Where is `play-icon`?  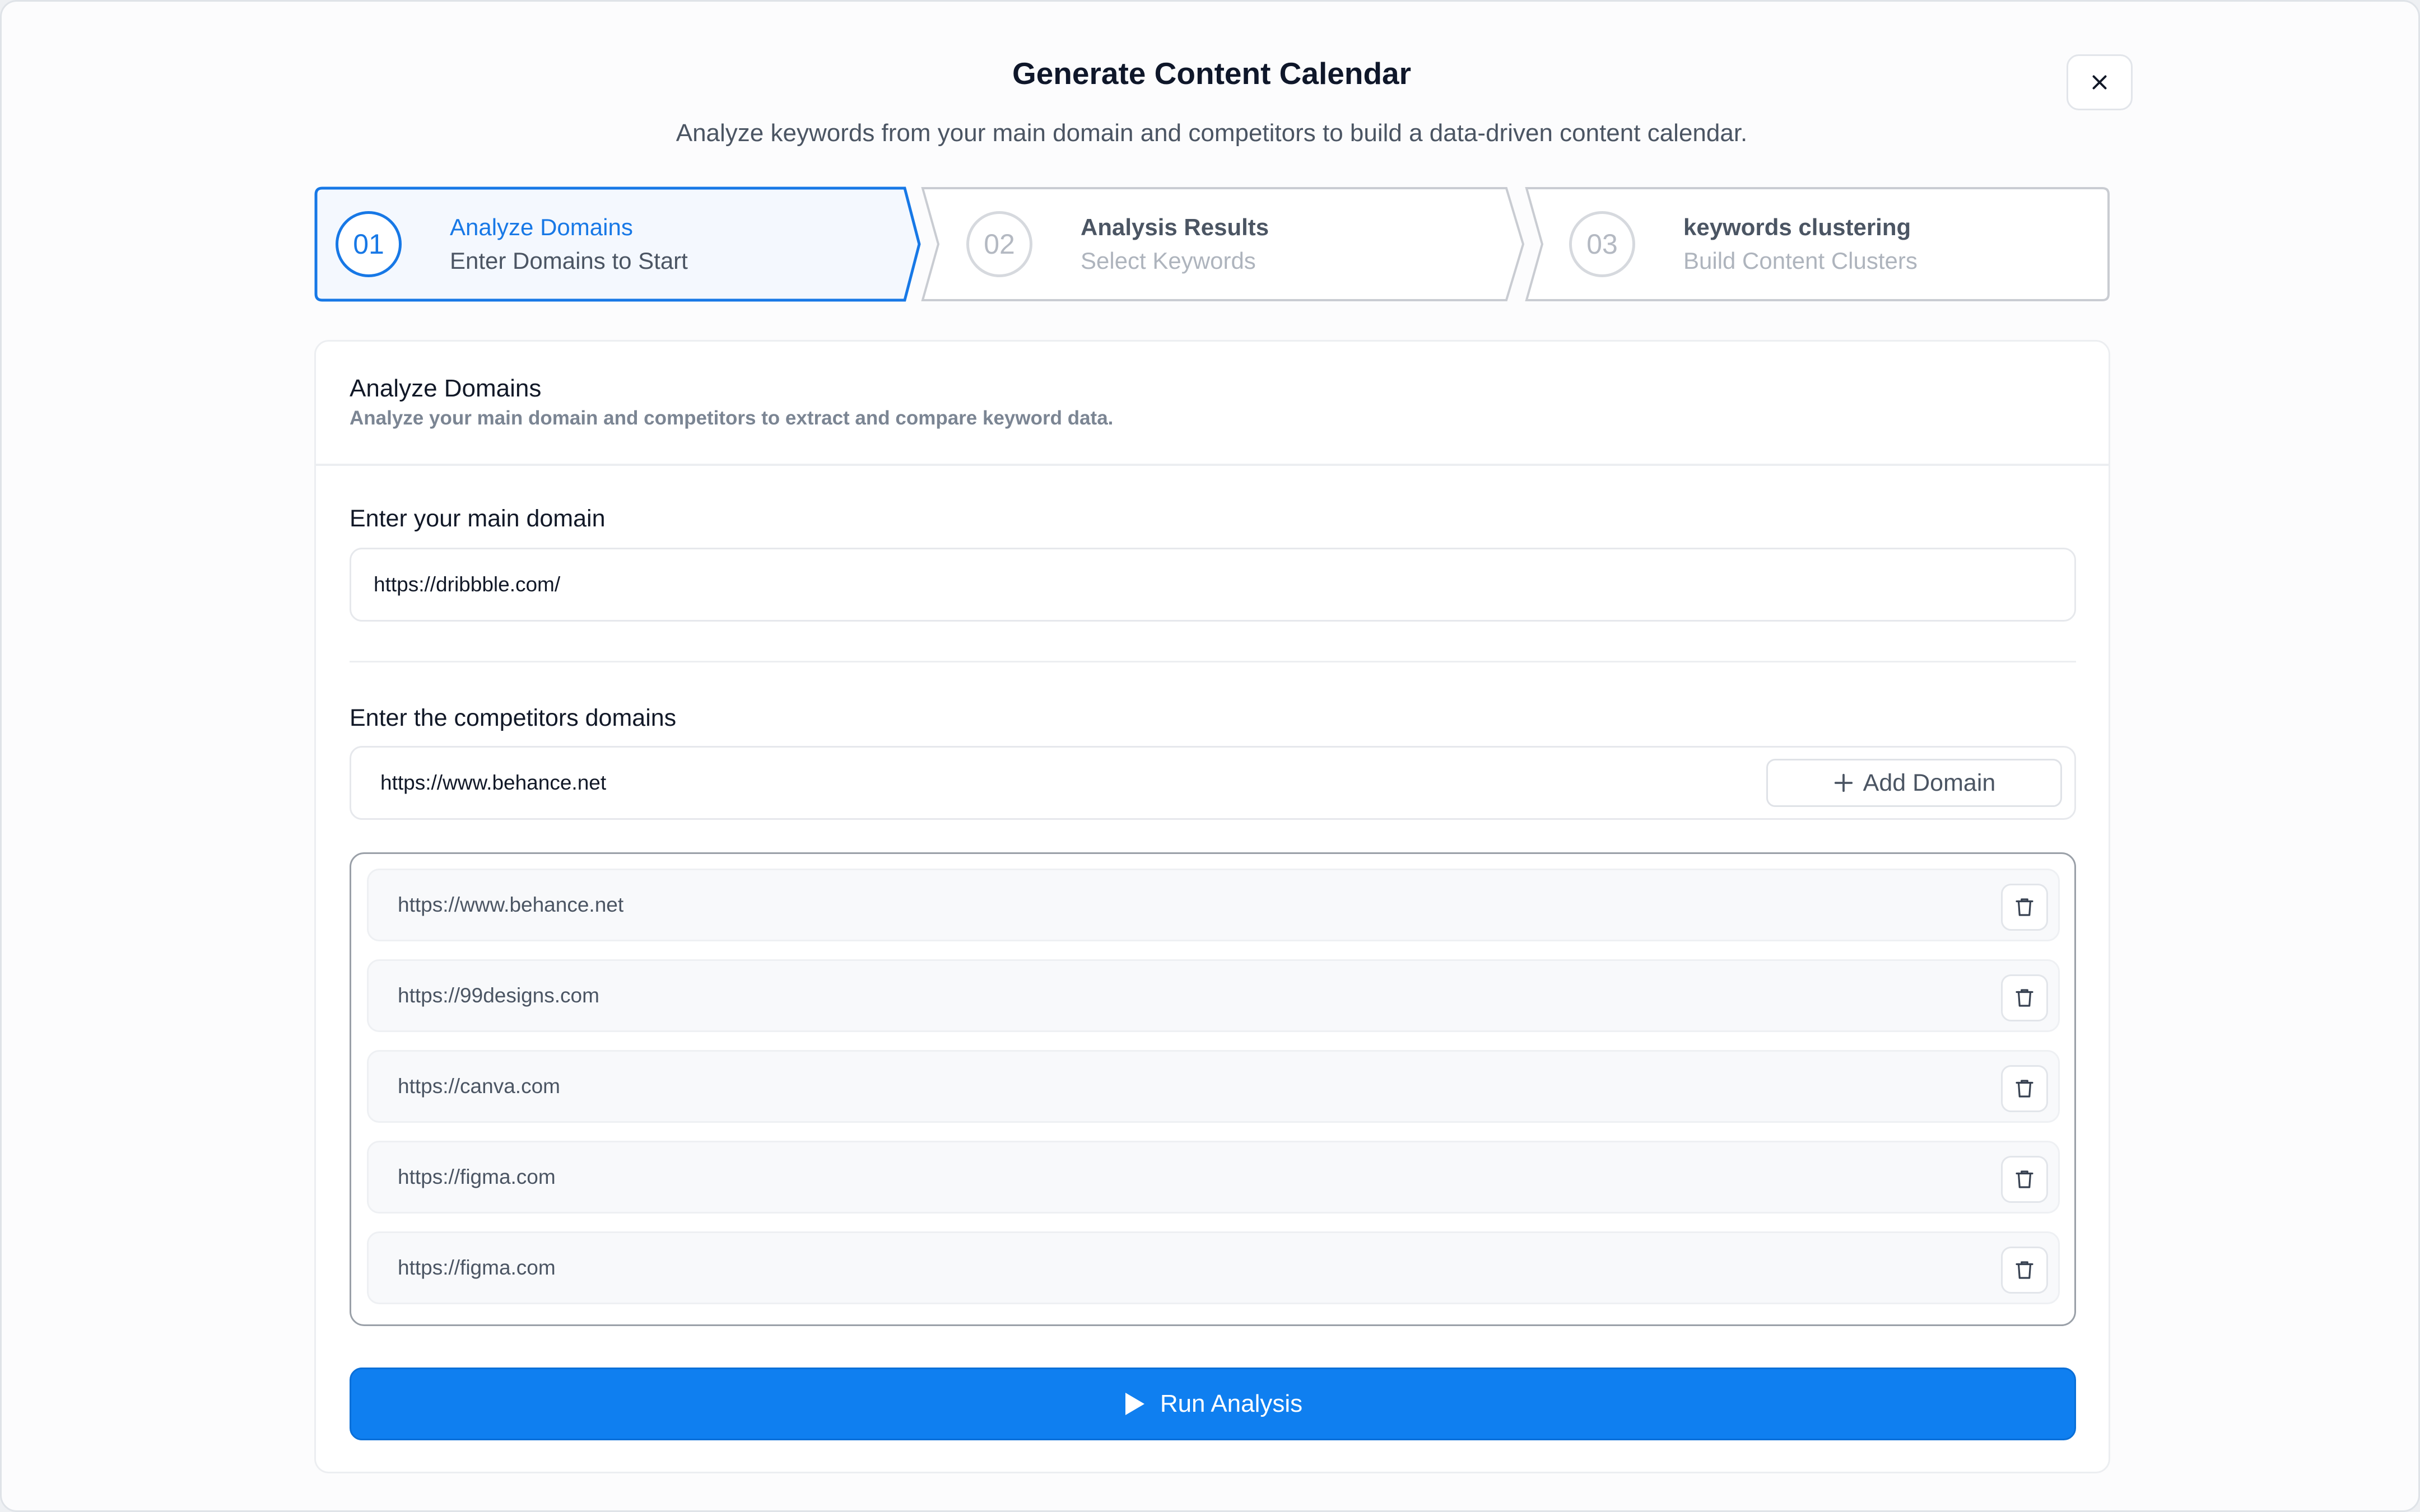 play-icon is located at coordinates (1135, 1404).